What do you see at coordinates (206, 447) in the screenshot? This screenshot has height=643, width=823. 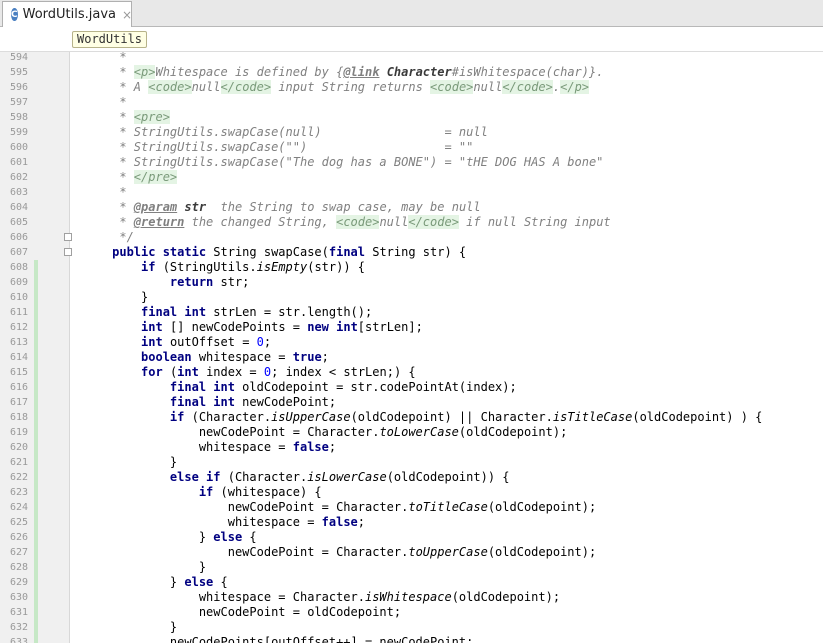 I see `code-text: whitespace = false;` at bounding box center [206, 447].